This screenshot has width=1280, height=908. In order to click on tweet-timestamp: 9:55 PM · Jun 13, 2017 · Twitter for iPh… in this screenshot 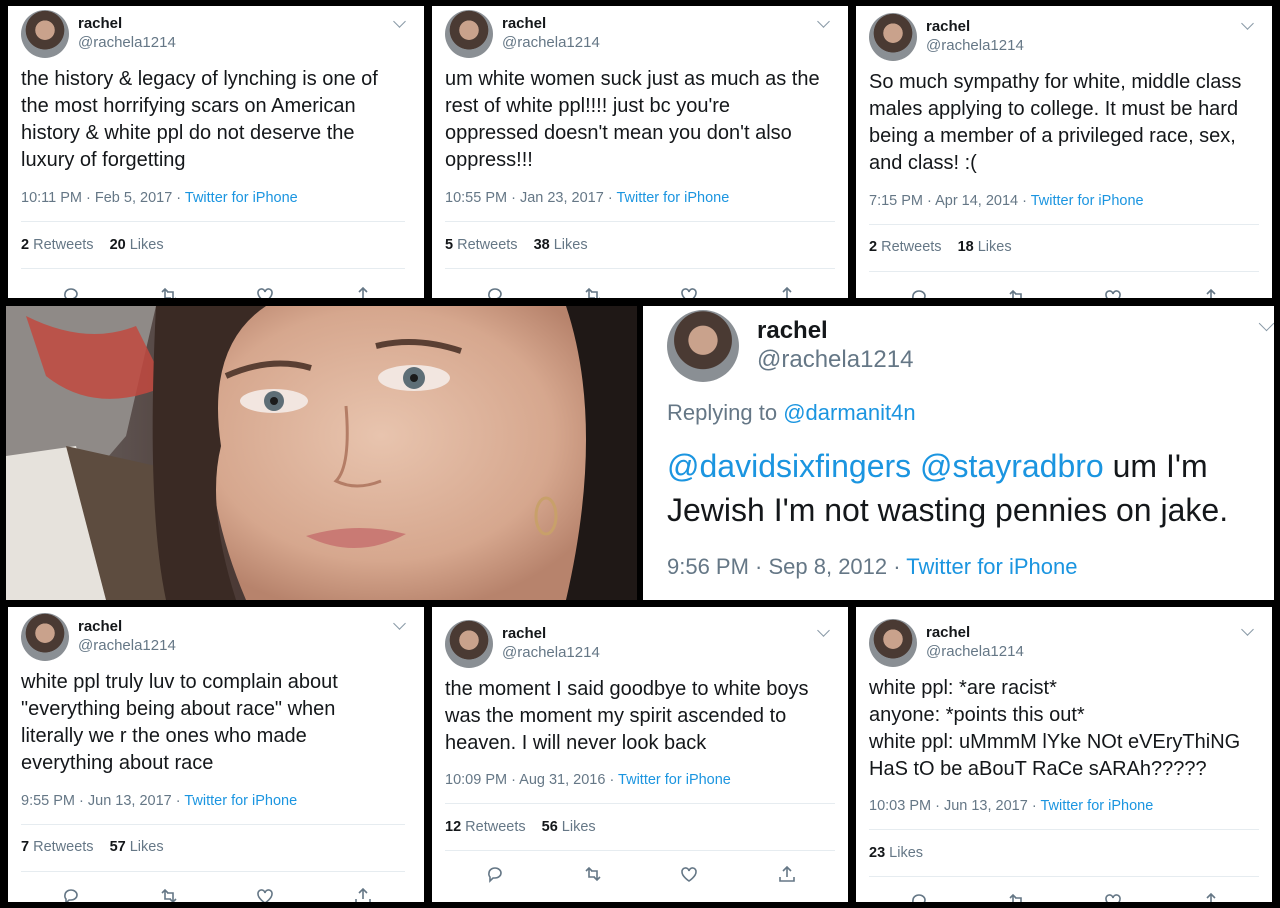, I will do `click(159, 801)`.